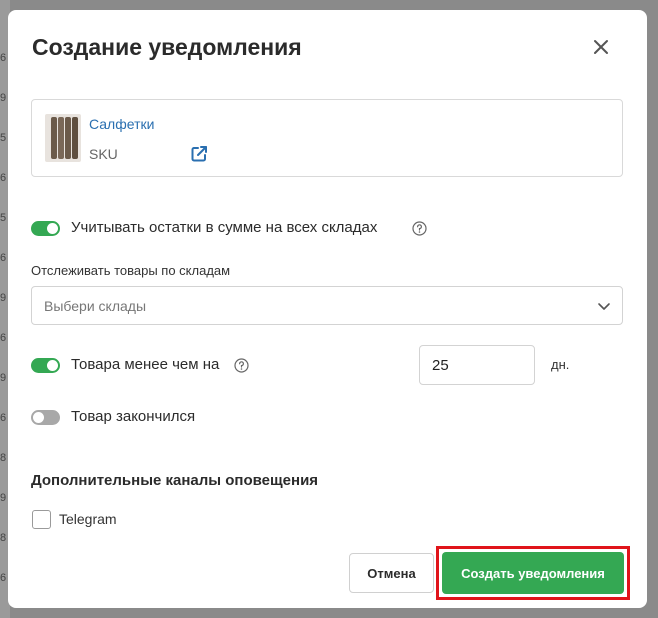 This screenshot has width=658, height=618. I want to click on less-than-label: Товара менее чем на, so click(145, 364).